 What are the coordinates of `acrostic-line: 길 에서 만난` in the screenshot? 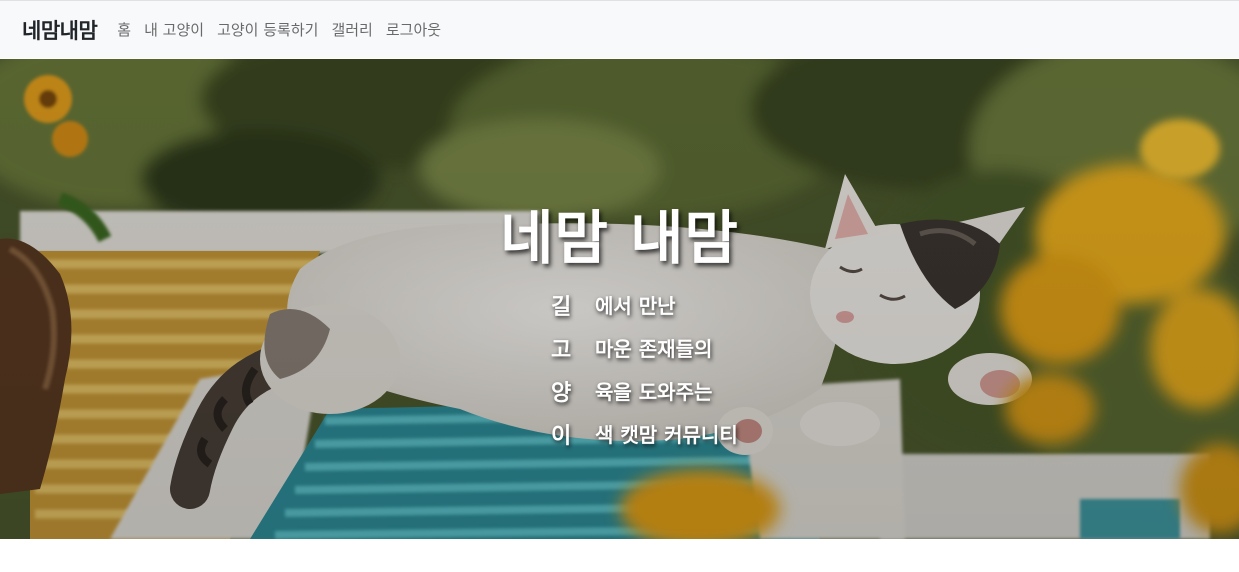 It's located at (641, 304).